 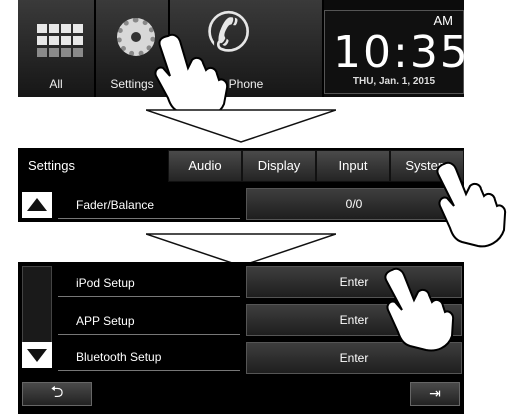 I want to click on down-arrow-icon, so click(x=241, y=126).